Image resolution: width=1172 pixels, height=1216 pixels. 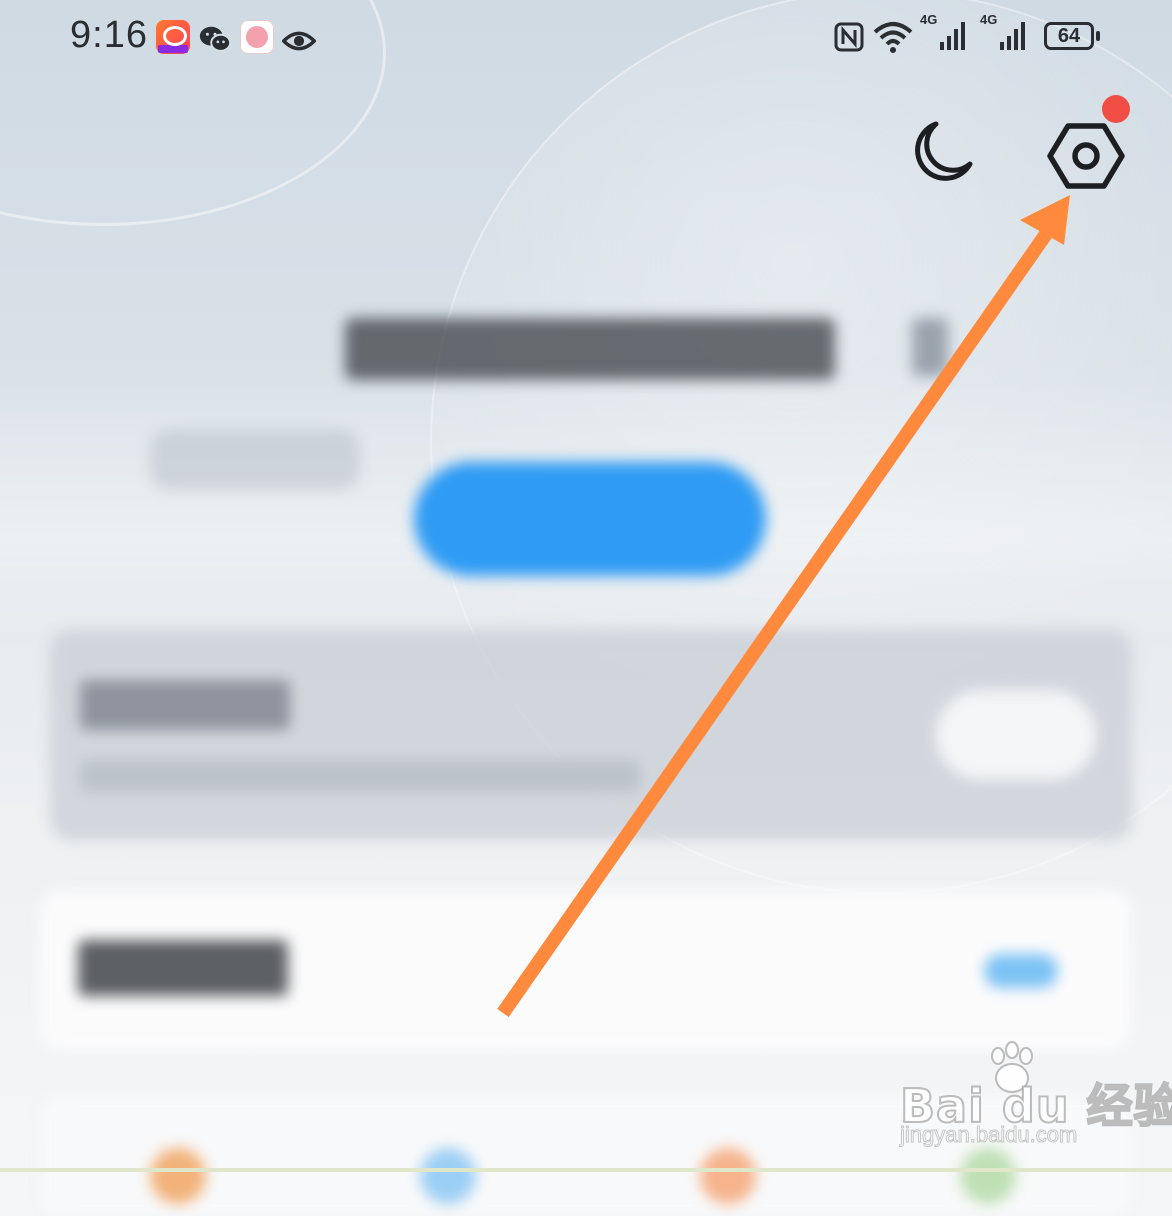 I want to click on kuaishou-icon, so click(x=173, y=37).